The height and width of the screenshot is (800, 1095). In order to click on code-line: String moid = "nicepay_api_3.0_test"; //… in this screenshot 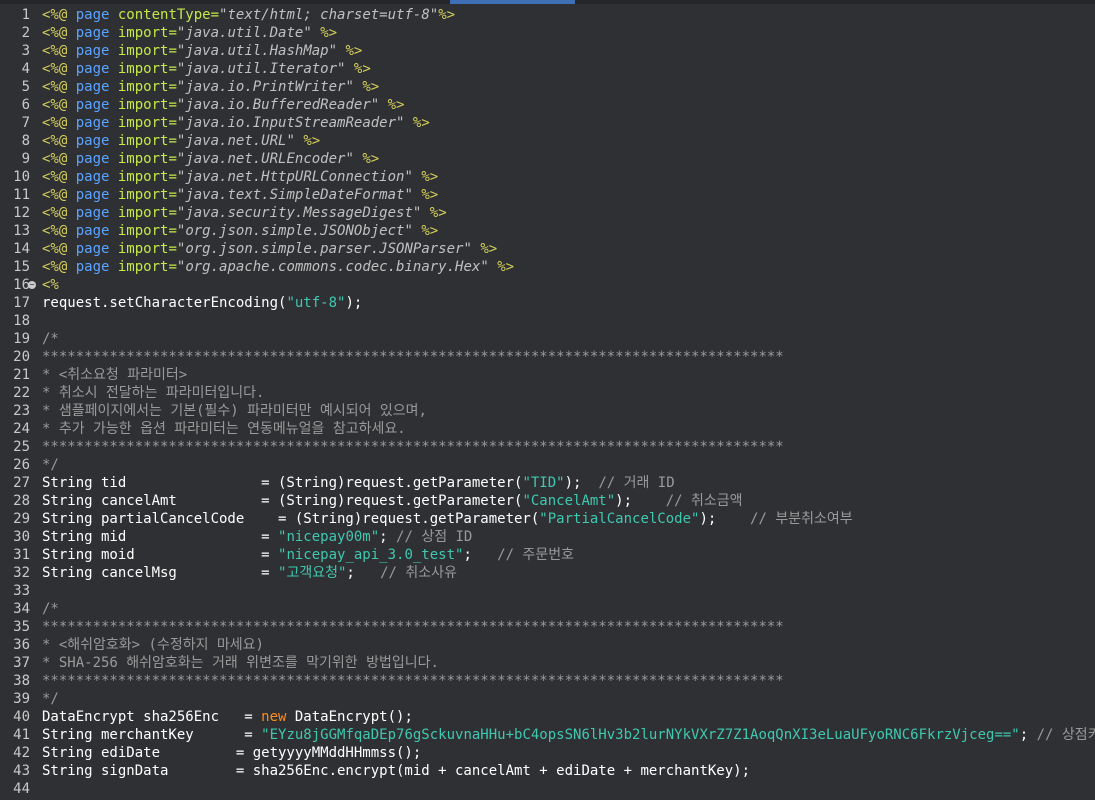, I will do `click(568, 555)`.